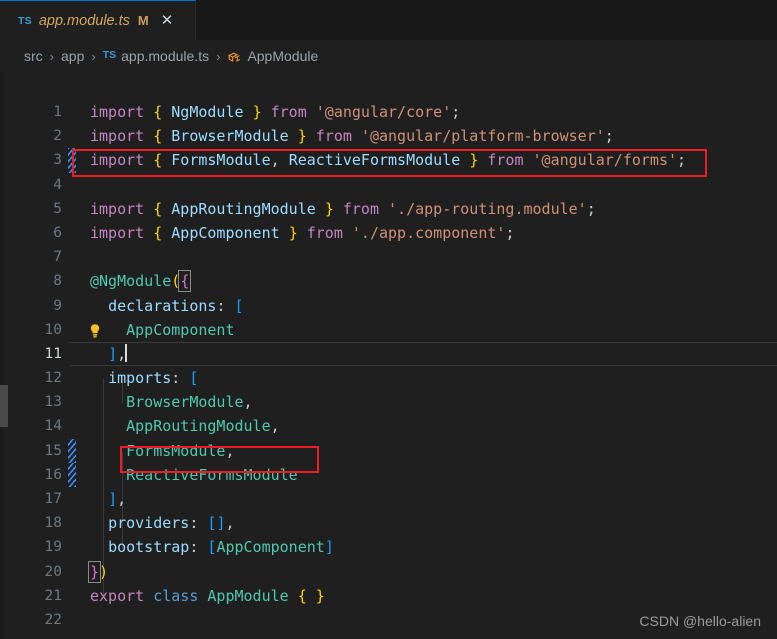 This screenshot has height=639, width=777. Describe the element at coordinates (388, 523) in the screenshot. I see `code-line: 18 providers: [],` at that location.